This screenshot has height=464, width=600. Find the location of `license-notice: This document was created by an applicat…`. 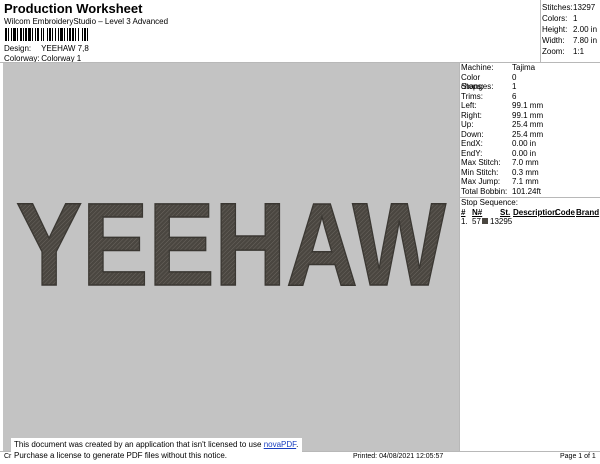

license-notice: This document was created by an applicat… is located at coordinates (157, 450).